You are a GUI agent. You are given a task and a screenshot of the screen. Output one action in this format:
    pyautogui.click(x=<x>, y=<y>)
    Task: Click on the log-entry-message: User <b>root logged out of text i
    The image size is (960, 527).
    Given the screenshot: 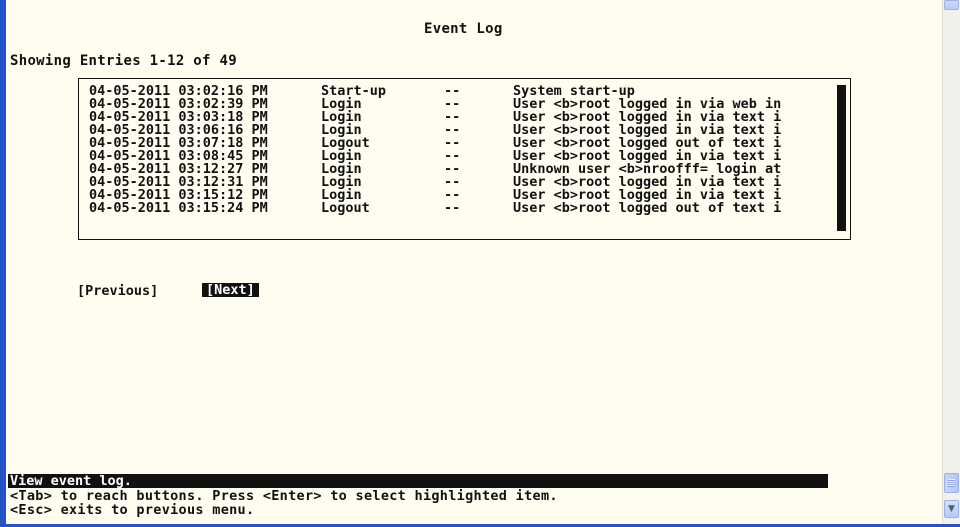 What is the action you would take?
    pyautogui.click(x=647, y=208)
    